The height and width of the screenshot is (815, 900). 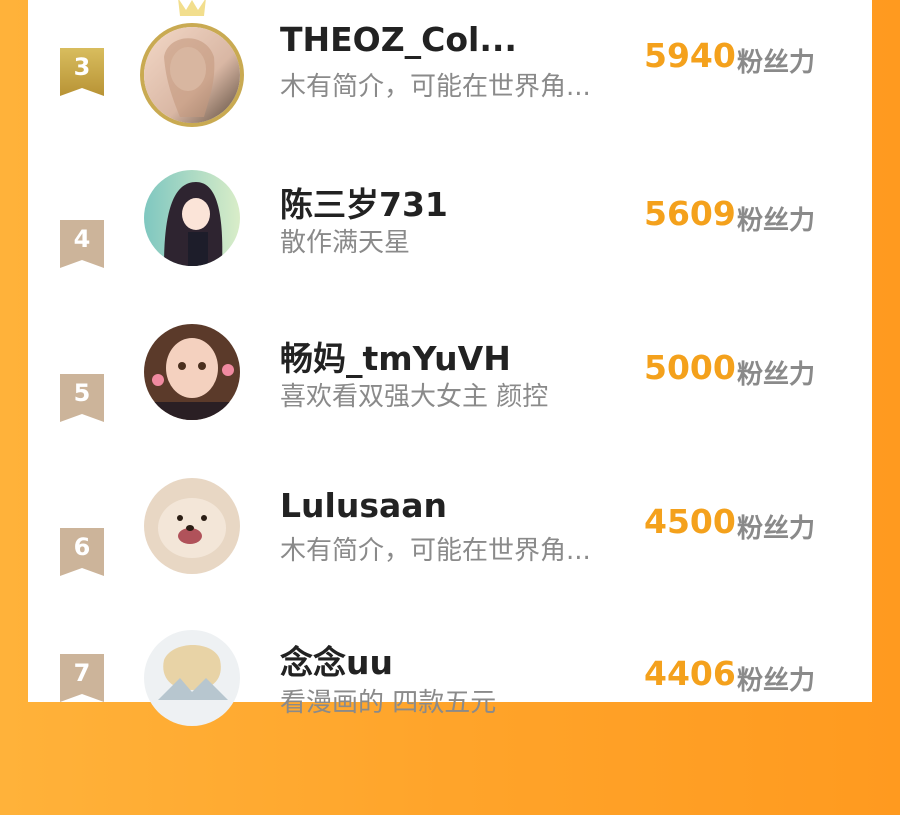 I want to click on rank-badge: 4, so click(x=82, y=244).